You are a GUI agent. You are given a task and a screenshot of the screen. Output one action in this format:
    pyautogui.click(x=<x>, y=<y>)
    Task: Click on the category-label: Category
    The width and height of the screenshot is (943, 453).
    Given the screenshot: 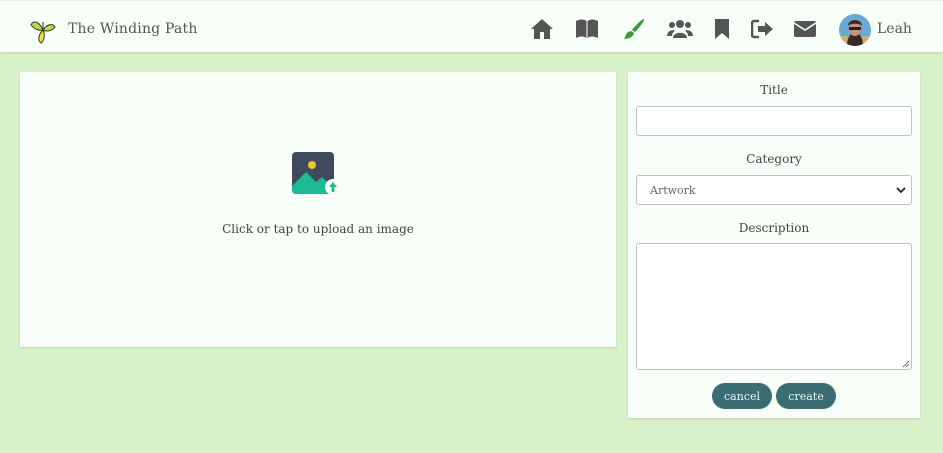 What is the action you would take?
    pyautogui.click(x=774, y=159)
    